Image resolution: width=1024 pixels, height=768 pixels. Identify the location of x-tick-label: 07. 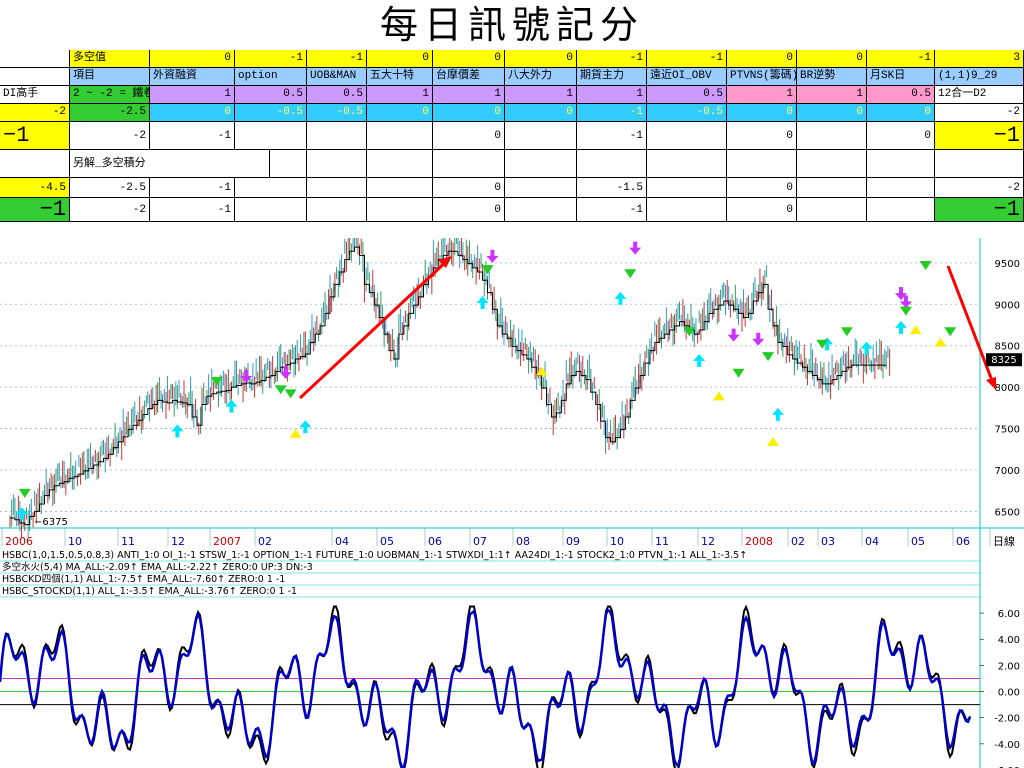
(480, 541).